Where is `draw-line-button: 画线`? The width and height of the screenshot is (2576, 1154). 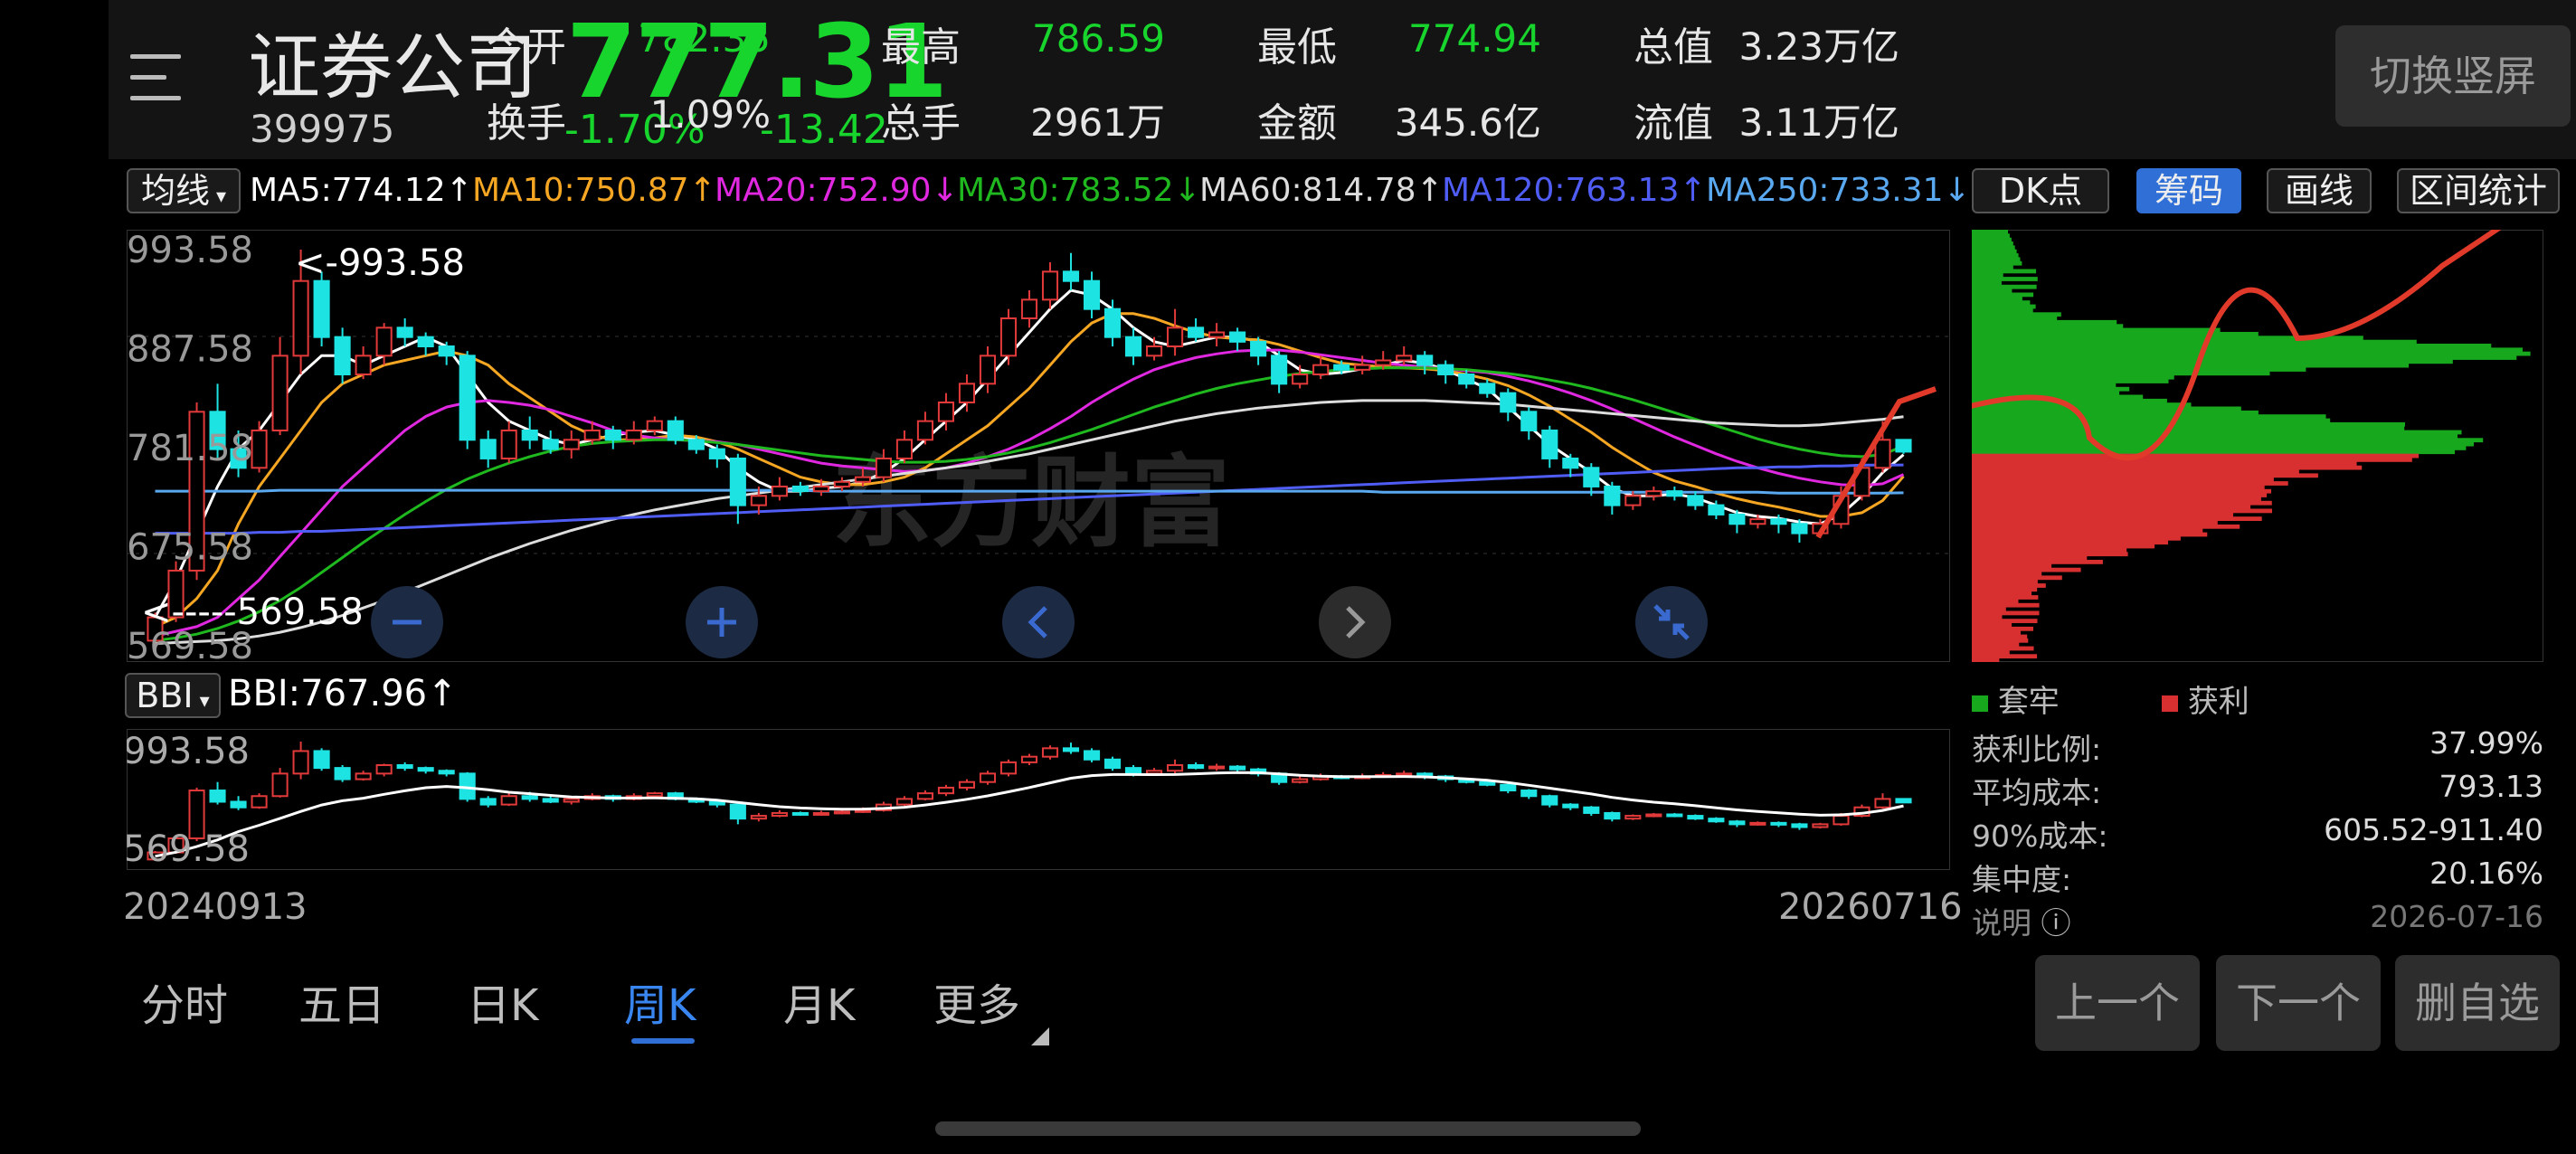
draw-line-button: 画线 is located at coordinates (2319, 190).